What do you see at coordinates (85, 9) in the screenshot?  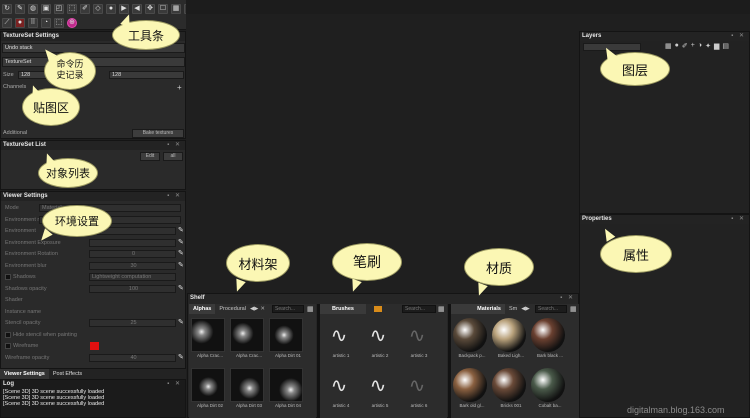 I see `toolbar-tool-icon: ✐` at bounding box center [85, 9].